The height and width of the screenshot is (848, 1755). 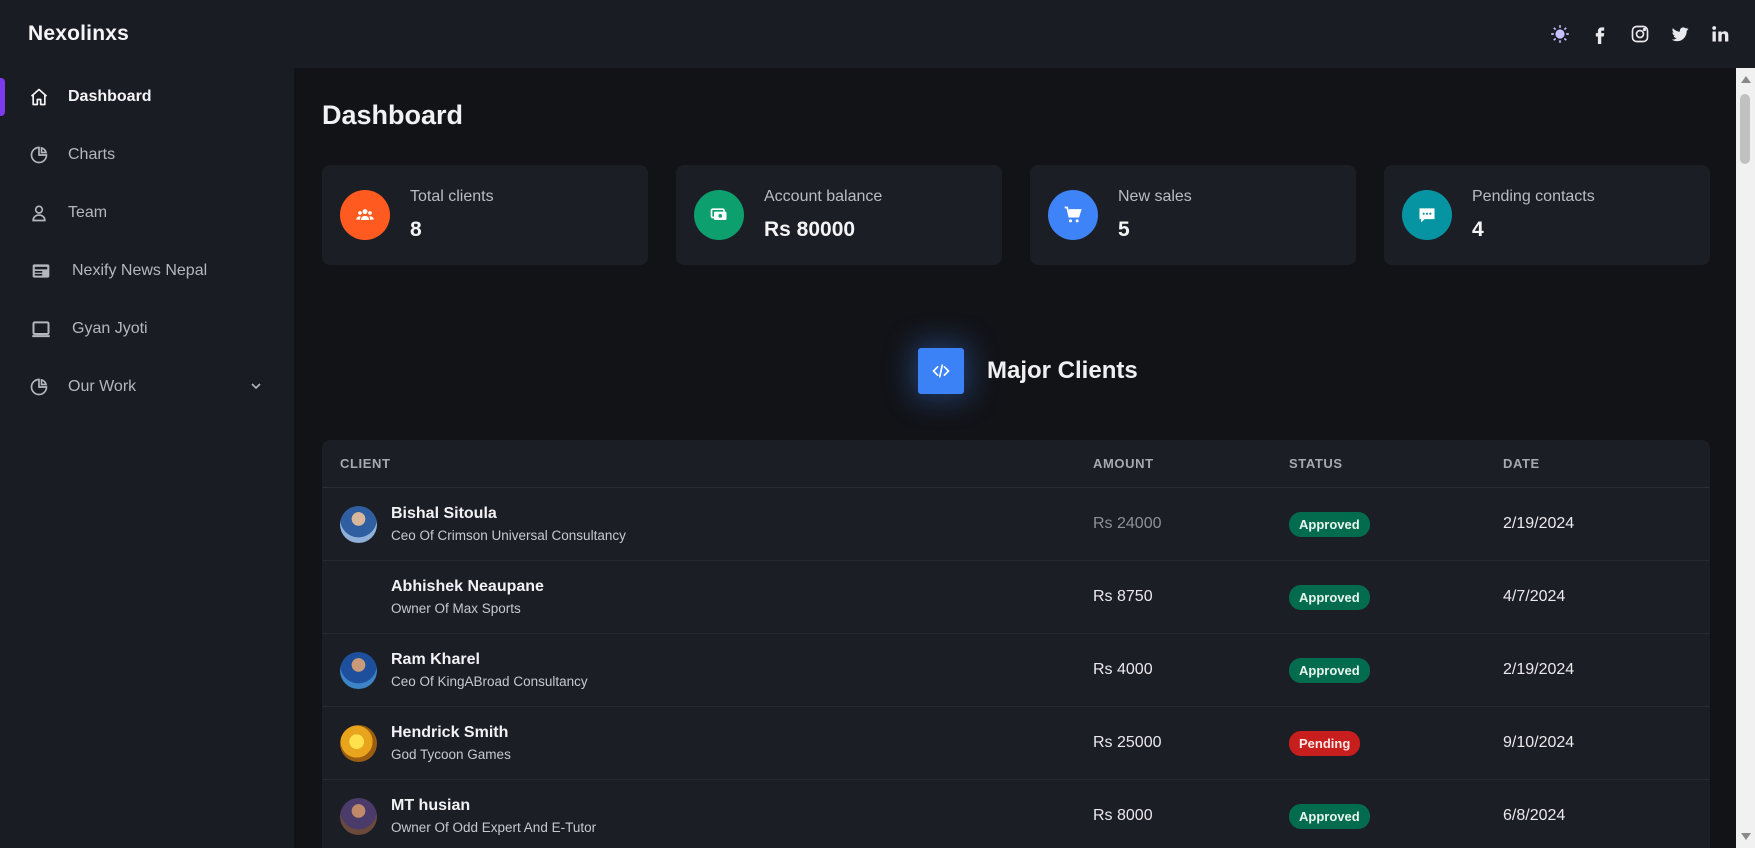 What do you see at coordinates (393, 115) in the screenshot?
I see `page-title: Dashboard` at bounding box center [393, 115].